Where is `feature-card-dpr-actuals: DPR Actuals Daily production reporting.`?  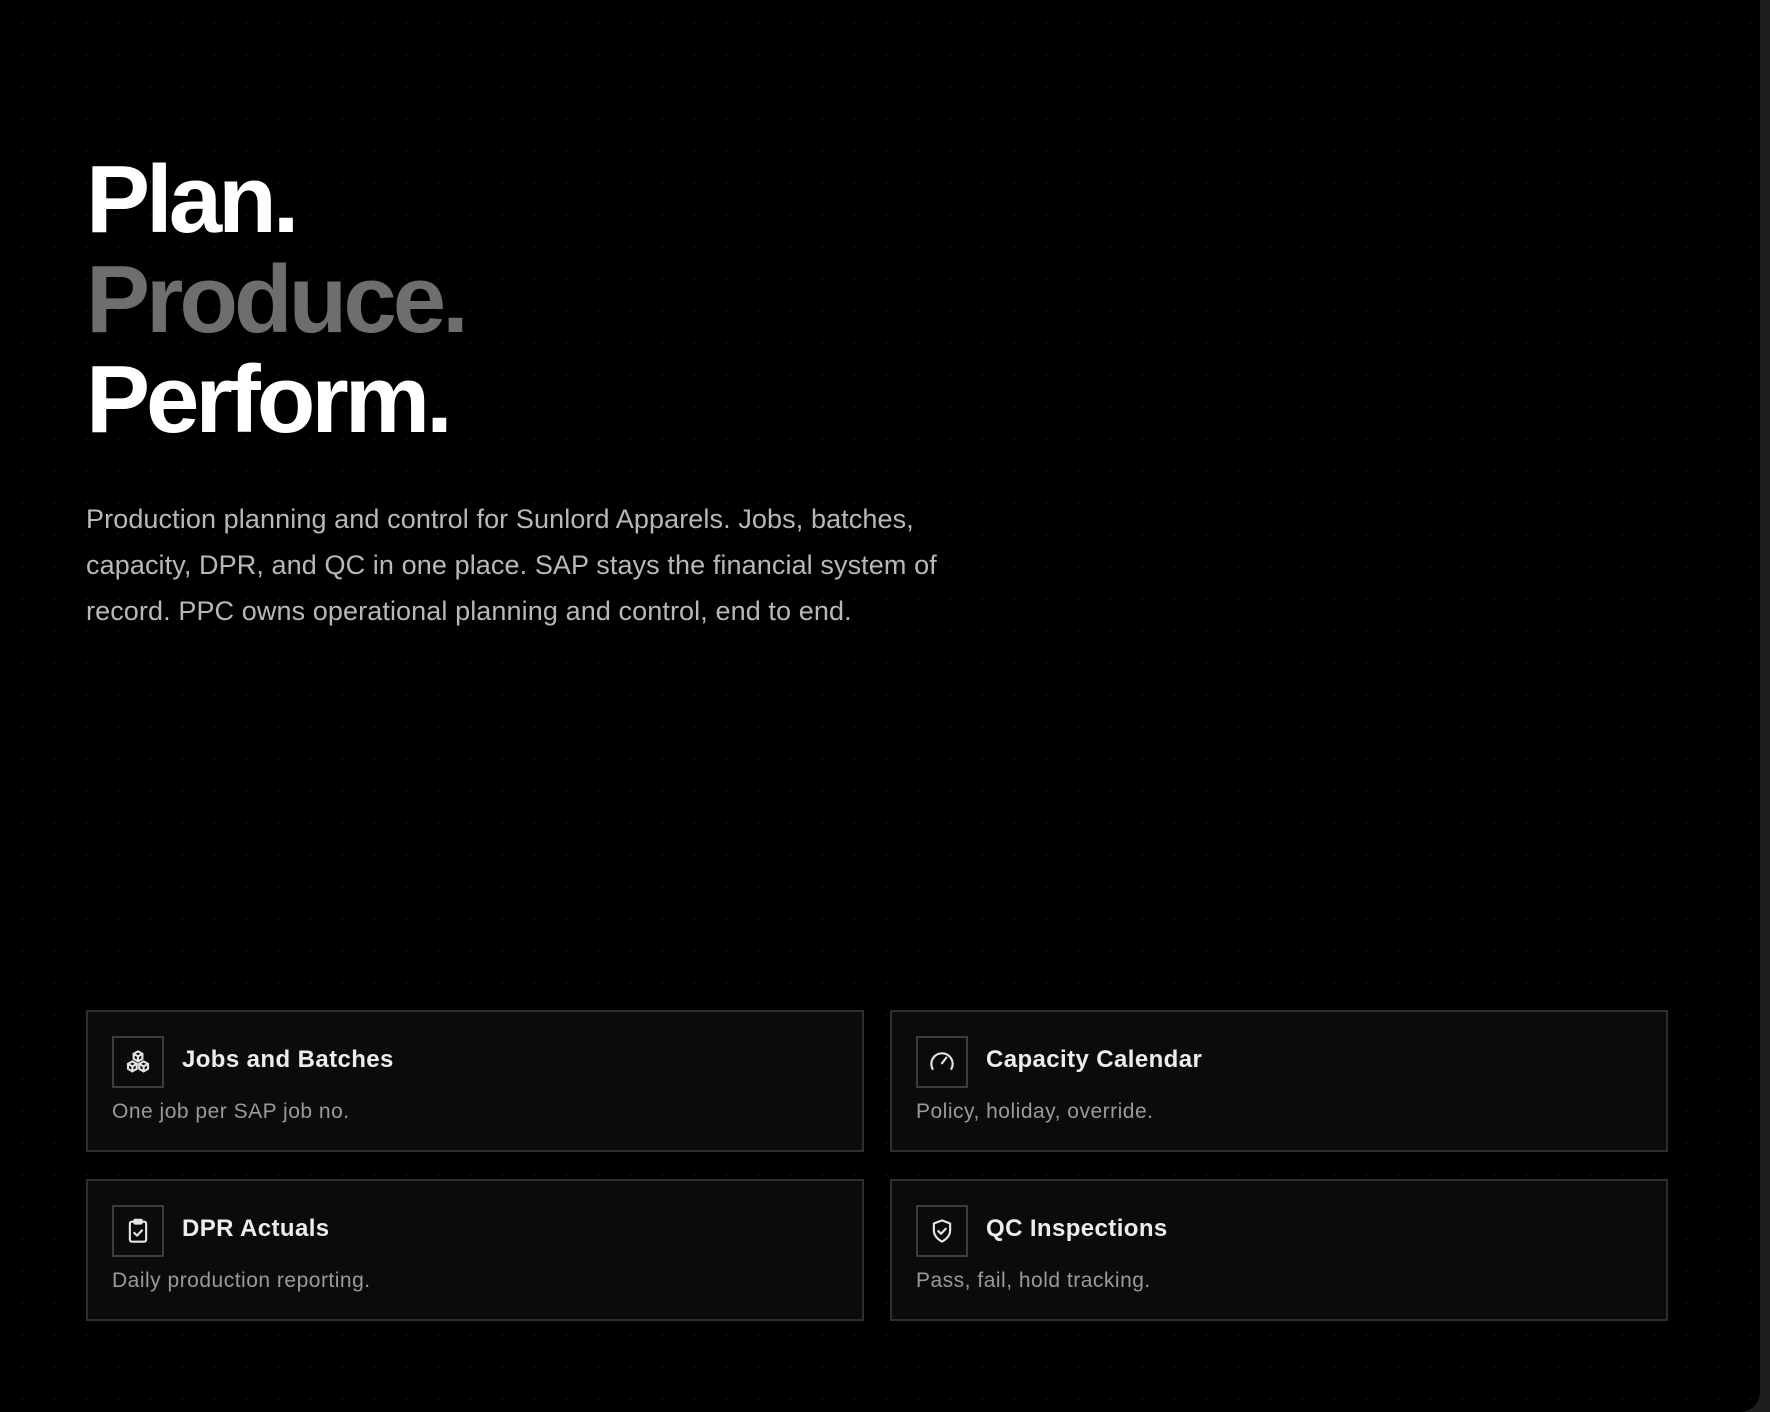 feature-card-dpr-actuals: DPR Actuals Daily production reporting. is located at coordinates (475, 1250).